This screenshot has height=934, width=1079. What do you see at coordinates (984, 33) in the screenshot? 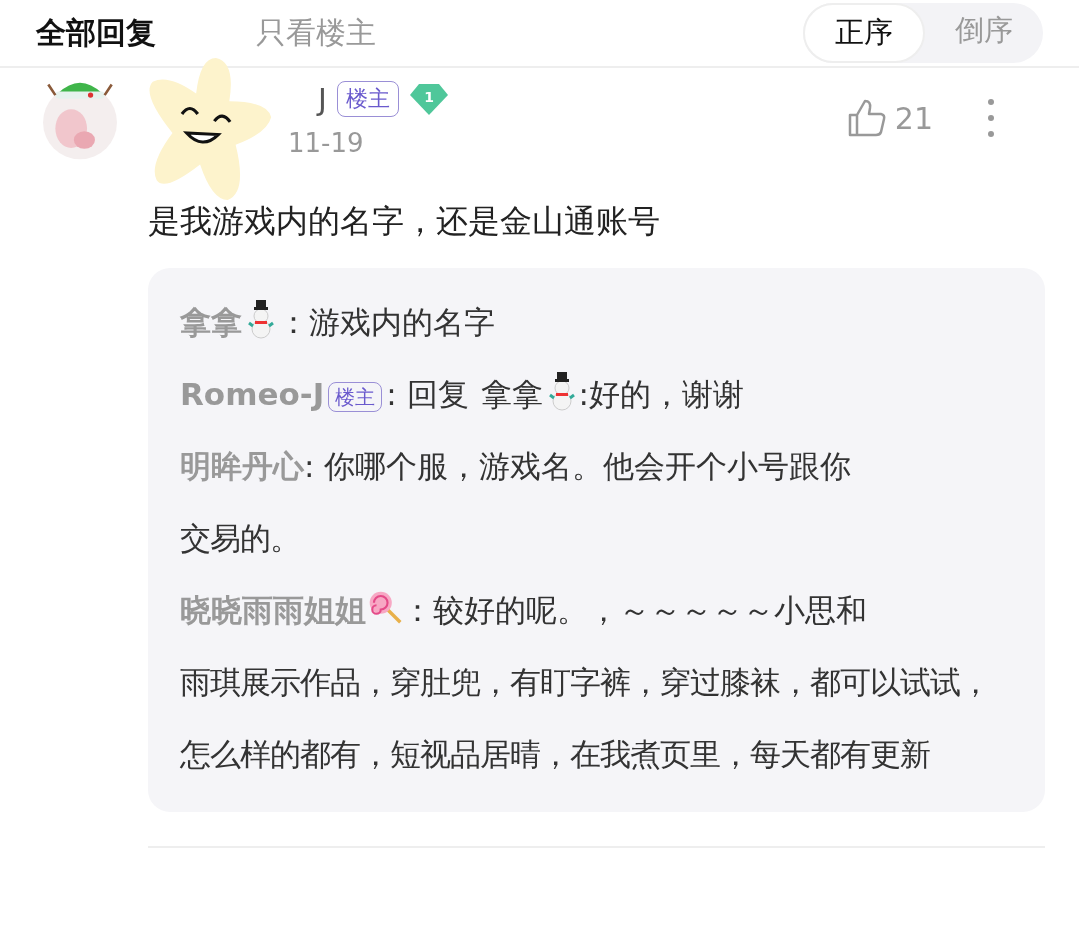
I see `sort-button: 倒序` at bounding box center [984, 33].